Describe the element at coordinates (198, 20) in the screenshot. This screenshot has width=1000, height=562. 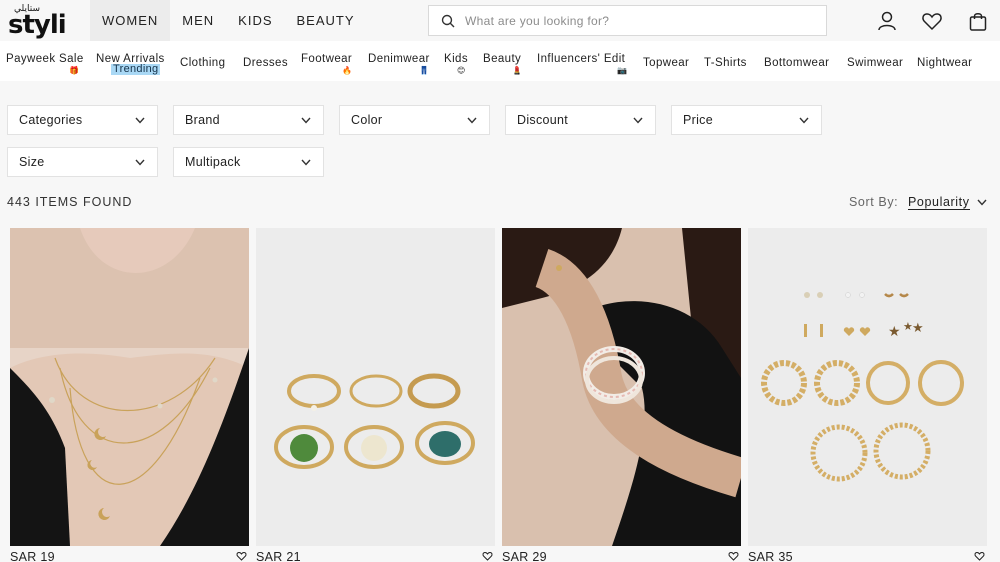
I see `nav-men: MEN` at that location.